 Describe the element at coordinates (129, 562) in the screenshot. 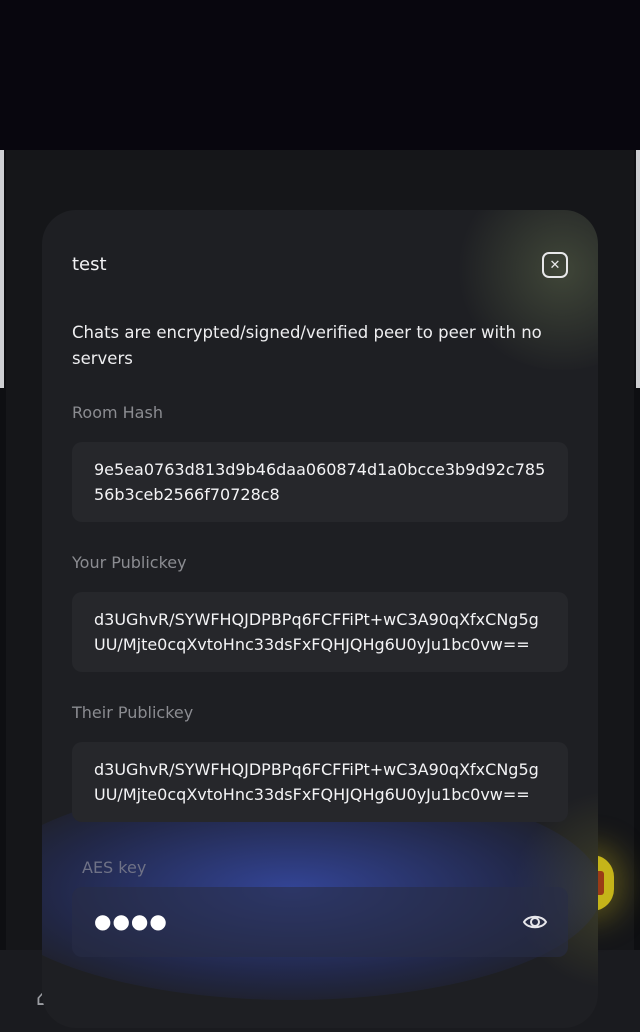

I see `your-publickey-label: Your Publickey` at that location.